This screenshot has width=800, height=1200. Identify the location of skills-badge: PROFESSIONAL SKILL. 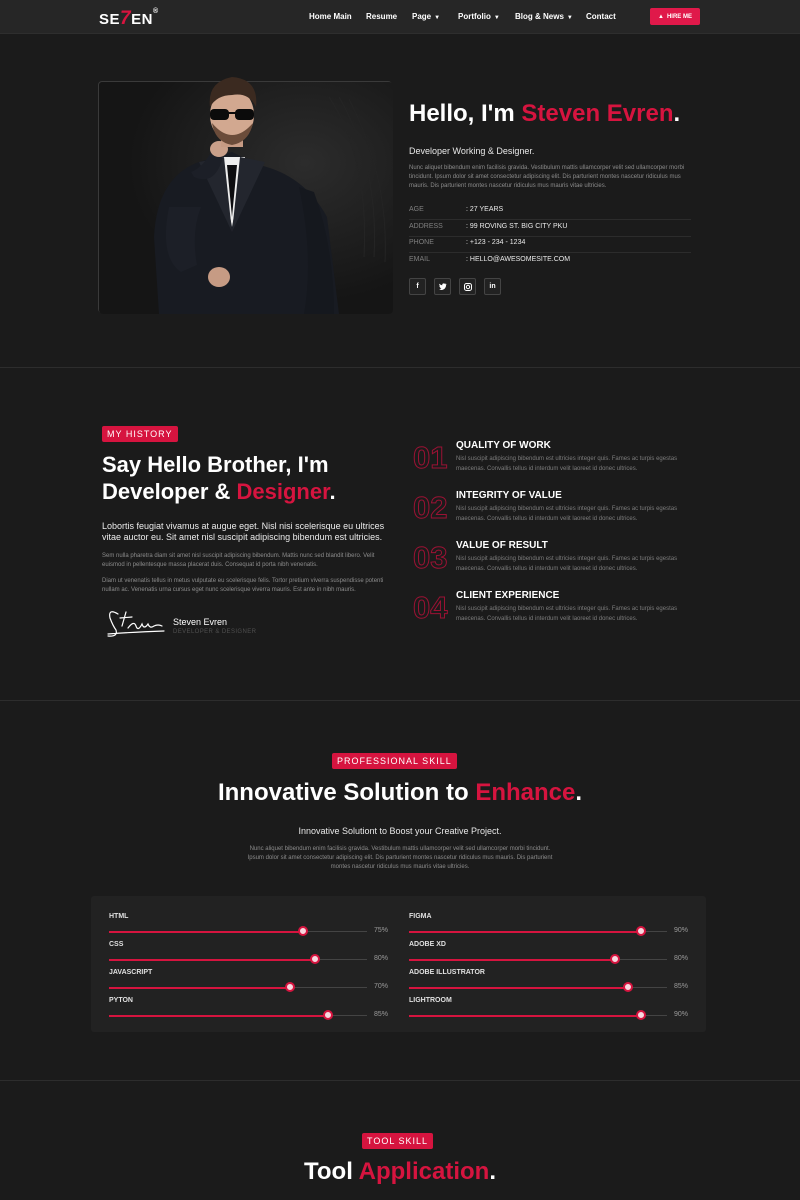
(394, 761).